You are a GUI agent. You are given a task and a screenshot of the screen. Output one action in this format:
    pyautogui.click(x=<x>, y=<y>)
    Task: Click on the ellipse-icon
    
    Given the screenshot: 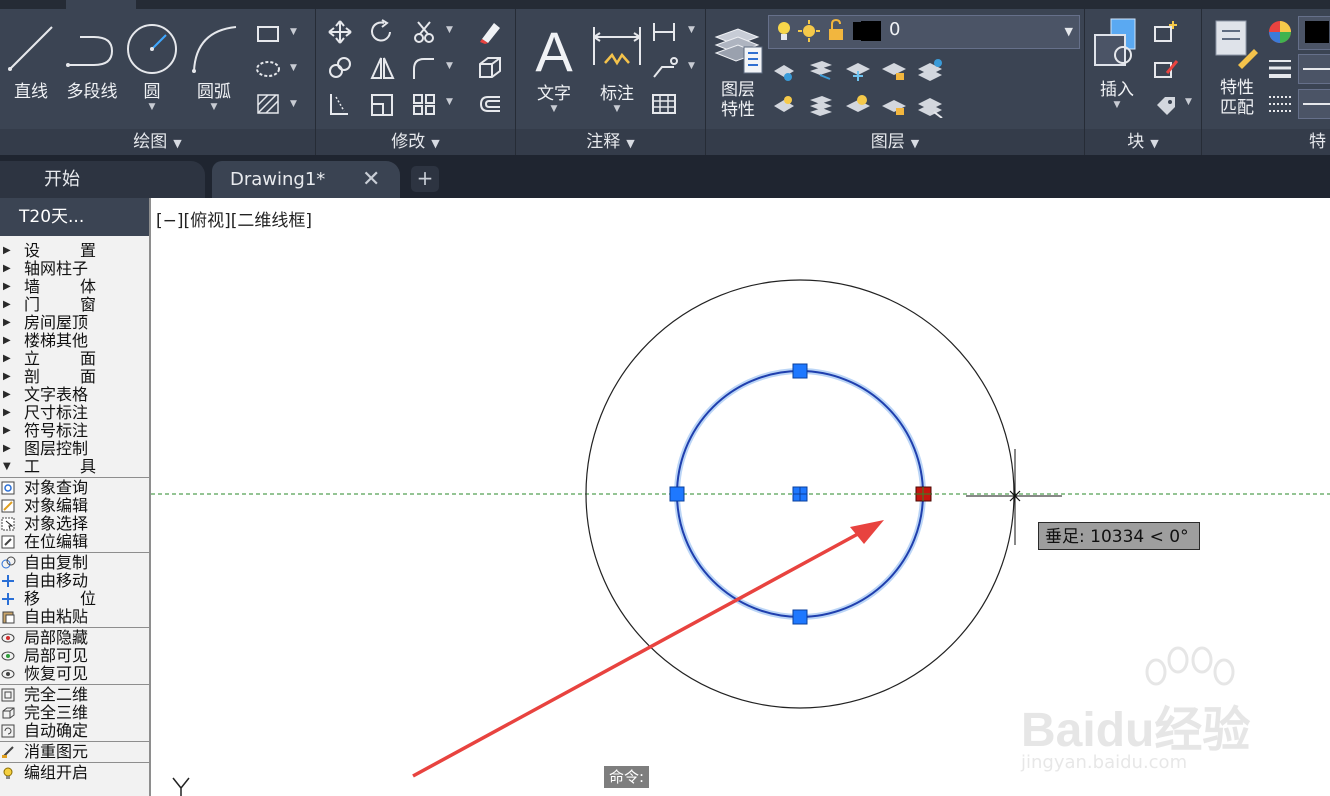 What is the action you would take?
    pyautogui.click(x=268, y=69)
    